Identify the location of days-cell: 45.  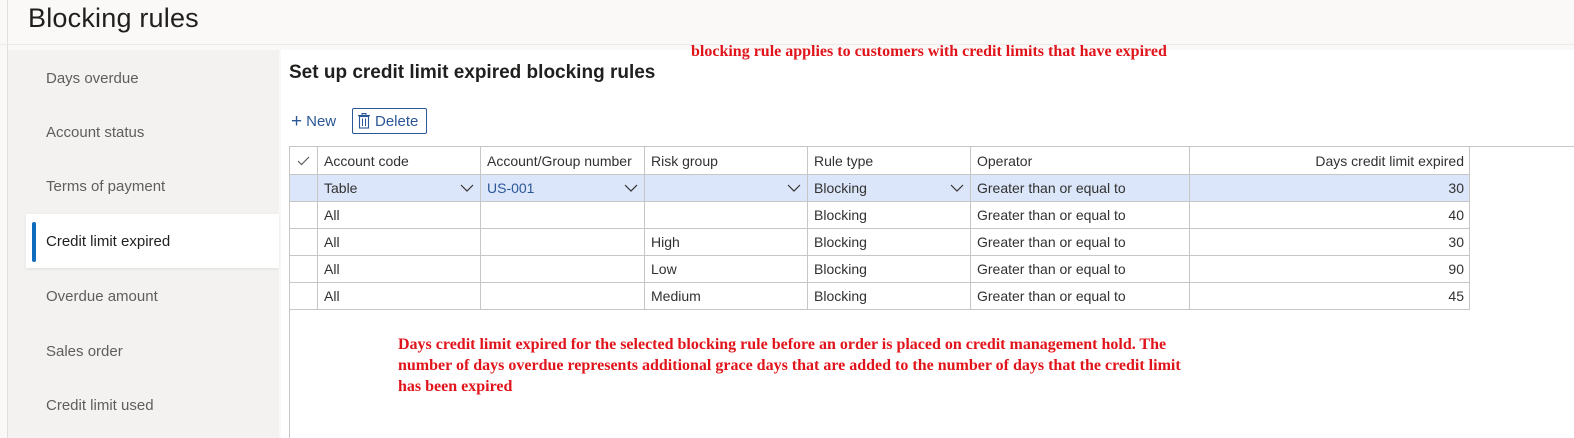
(1329, 296).